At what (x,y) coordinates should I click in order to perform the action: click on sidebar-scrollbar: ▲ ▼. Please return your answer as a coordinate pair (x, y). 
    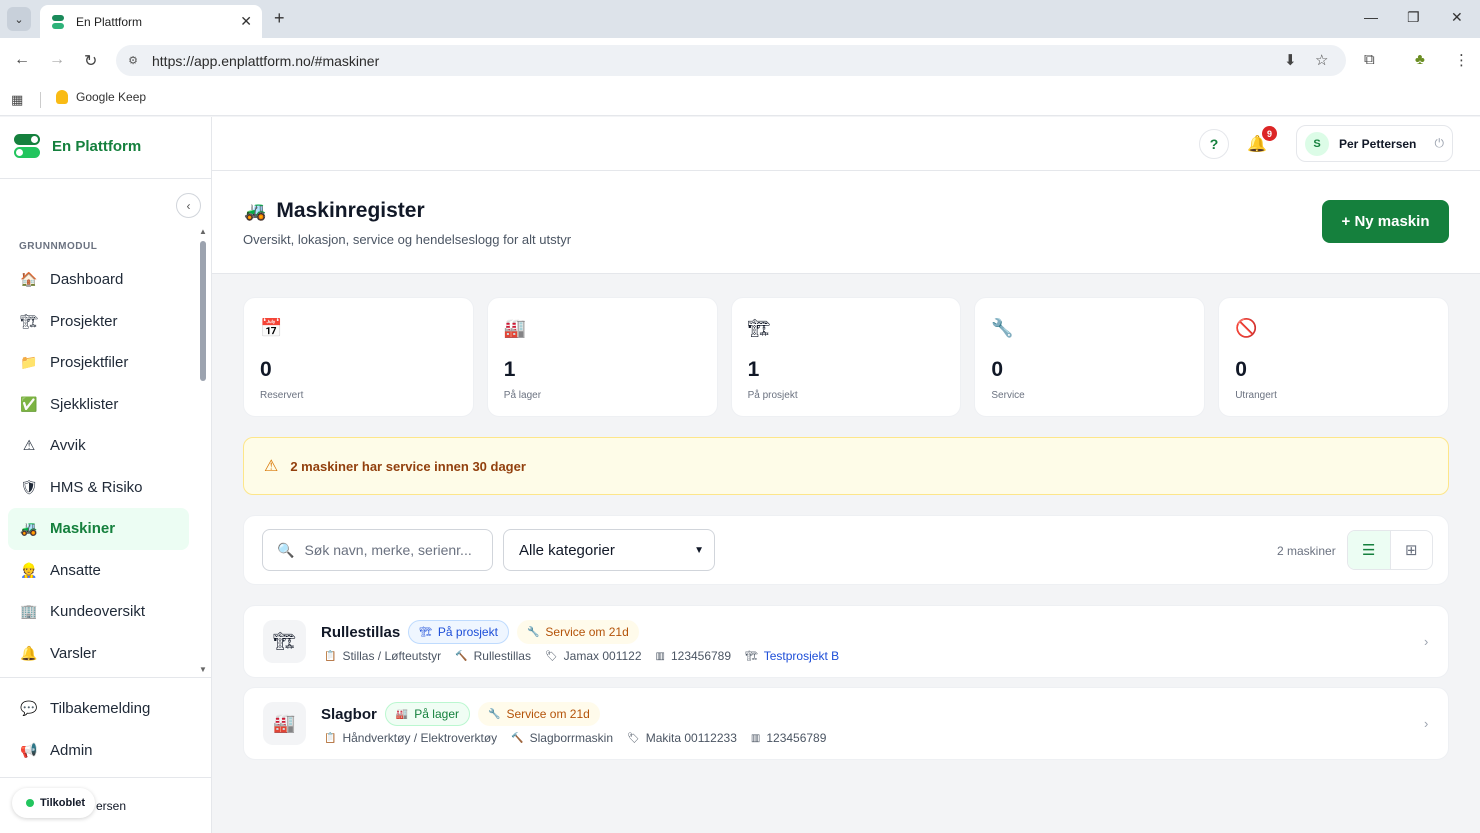
    Looking at the image, I should click on (203, 452).